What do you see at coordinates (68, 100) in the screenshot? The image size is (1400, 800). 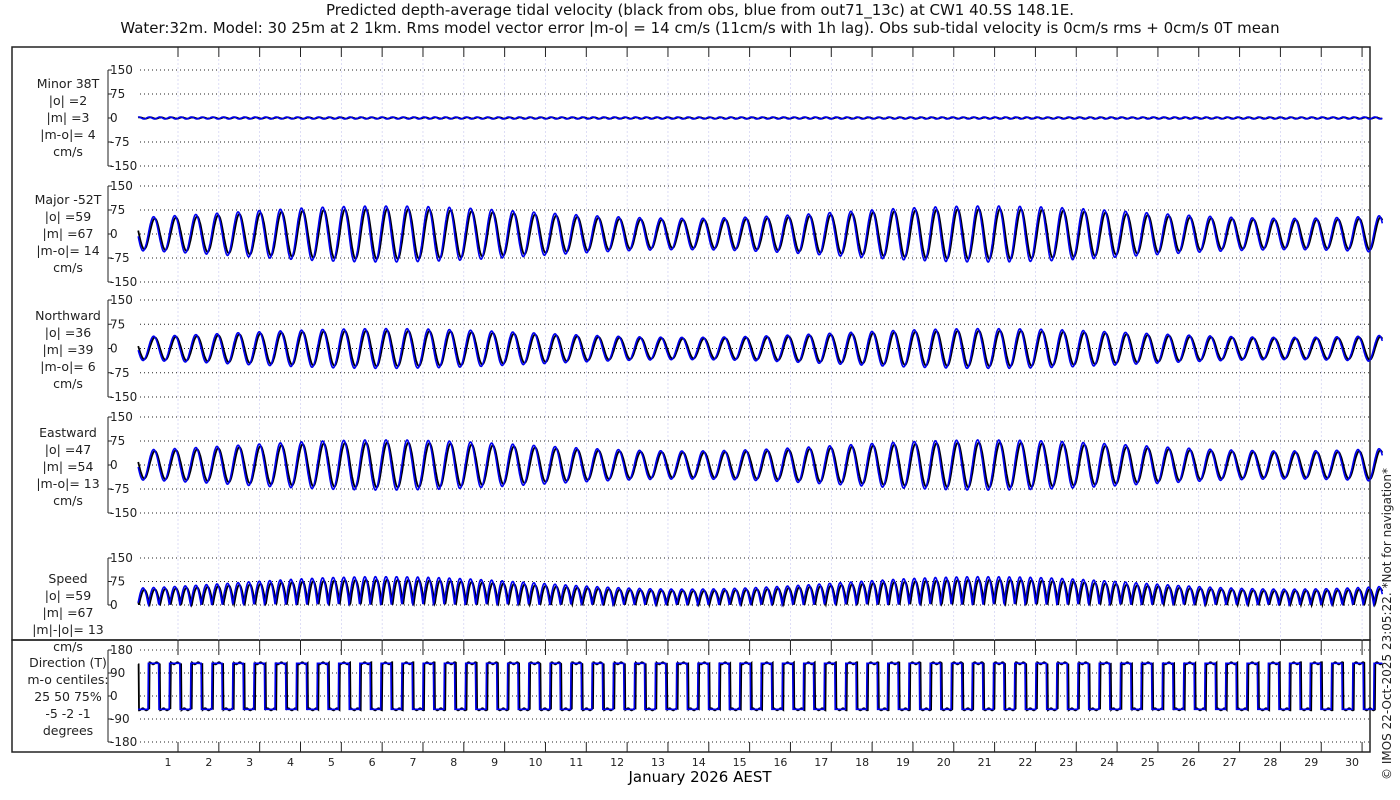 I see `panel-label-line: |o| =2` at bounding box center [68, 100].